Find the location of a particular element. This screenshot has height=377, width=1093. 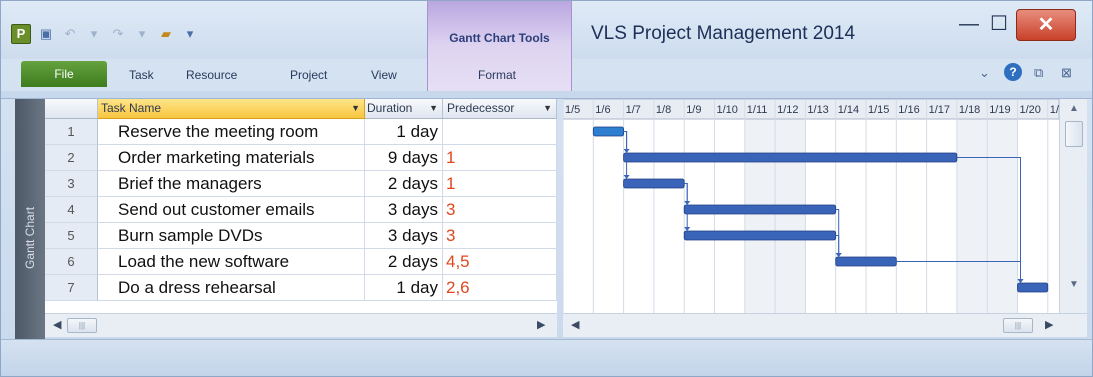

row-id: 4 is located at coordinates (71, 210).